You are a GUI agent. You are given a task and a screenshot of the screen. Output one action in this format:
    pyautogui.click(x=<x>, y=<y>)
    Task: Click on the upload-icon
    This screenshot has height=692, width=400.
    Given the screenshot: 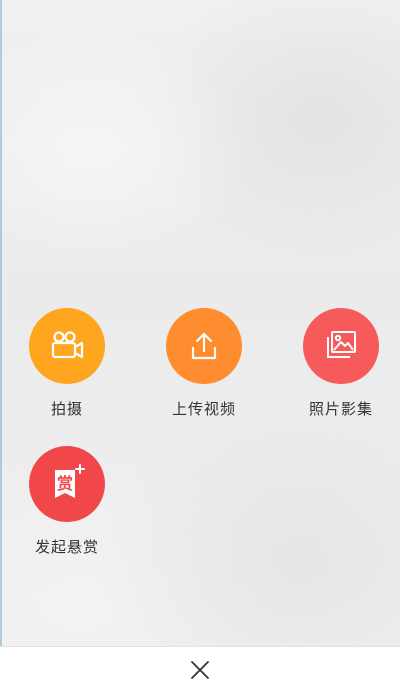 What is the action you would take?
    pyautogui.click(x=204, y=346)
    